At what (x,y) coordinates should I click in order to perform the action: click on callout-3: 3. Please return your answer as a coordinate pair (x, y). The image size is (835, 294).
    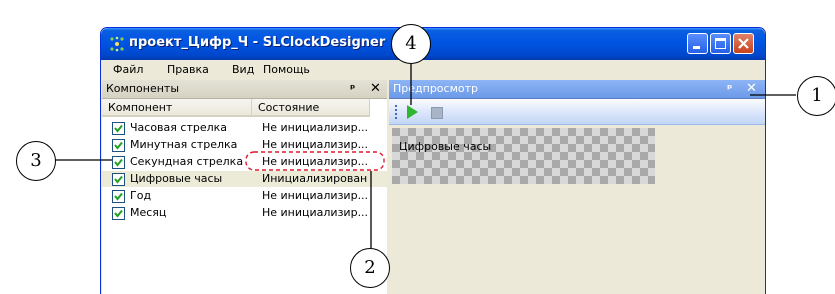
    Looking at the image, I should click on (36, 161).